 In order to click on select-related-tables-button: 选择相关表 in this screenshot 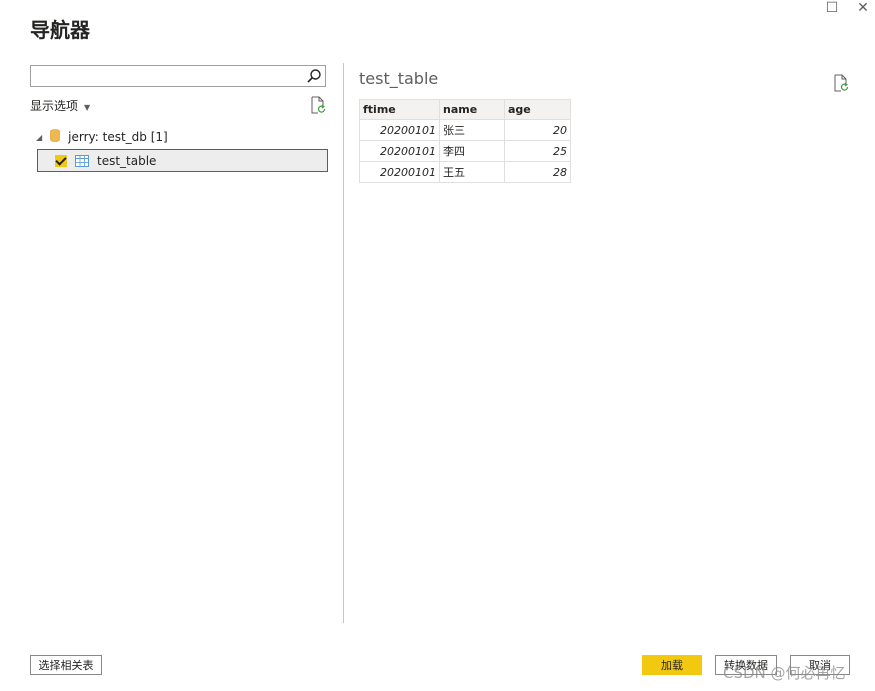, I will do `click(66, 665)`.